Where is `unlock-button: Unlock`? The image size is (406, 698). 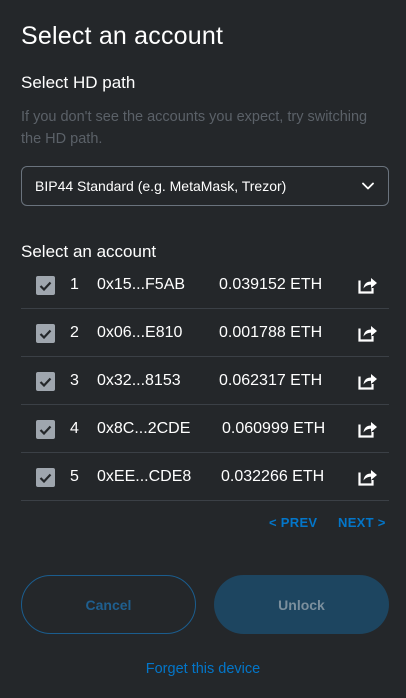 unlock-button: Unlock is located at coordinates (301, 604).